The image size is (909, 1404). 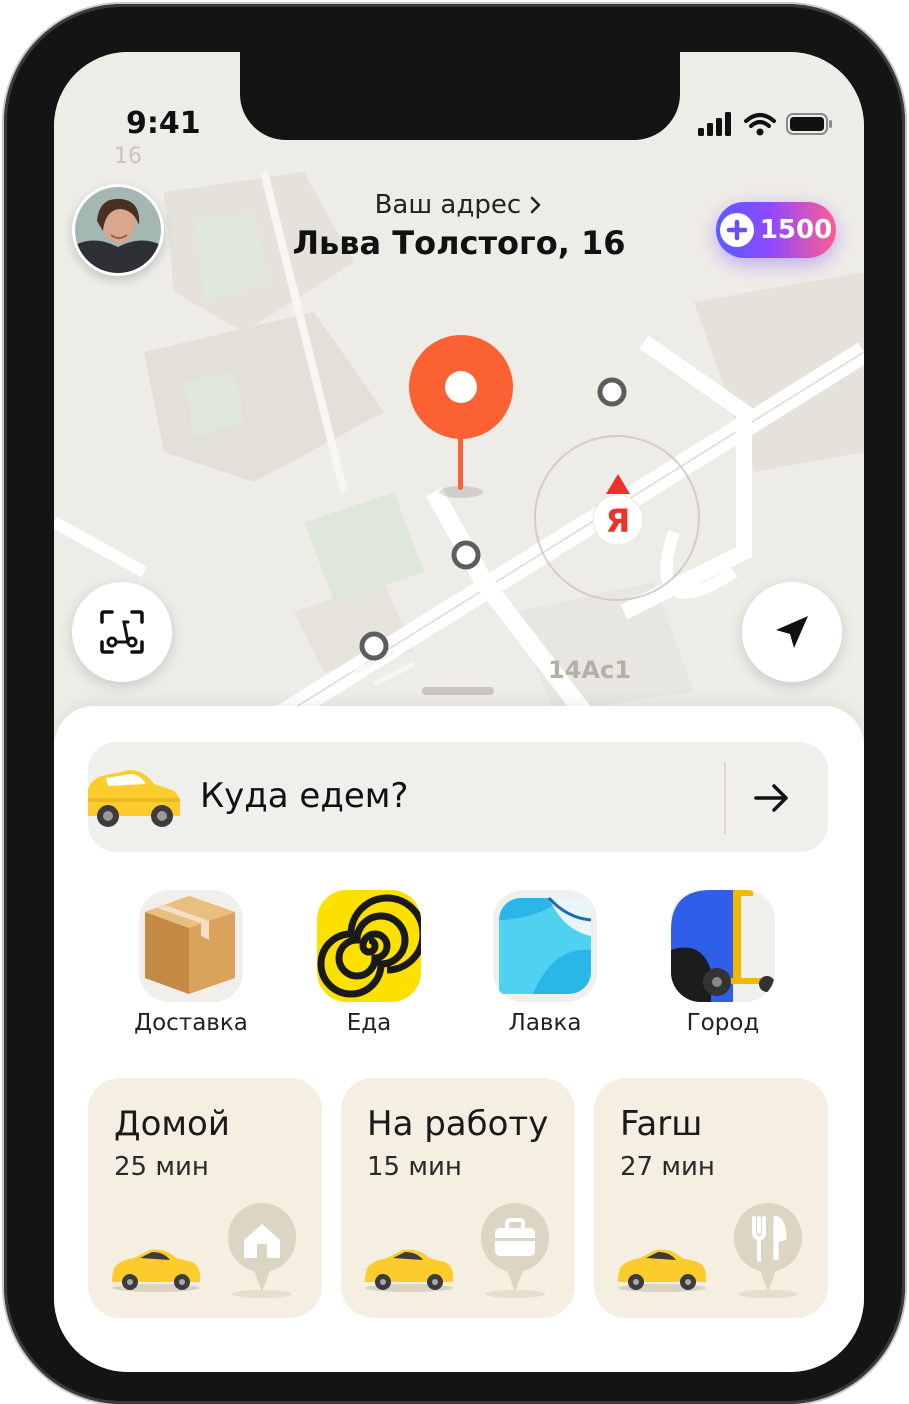 What do you see at coordinates (414, 1167) in the screenshot?
I see `shortcut-time: 15 мин` at bounding box center [414, 1167].